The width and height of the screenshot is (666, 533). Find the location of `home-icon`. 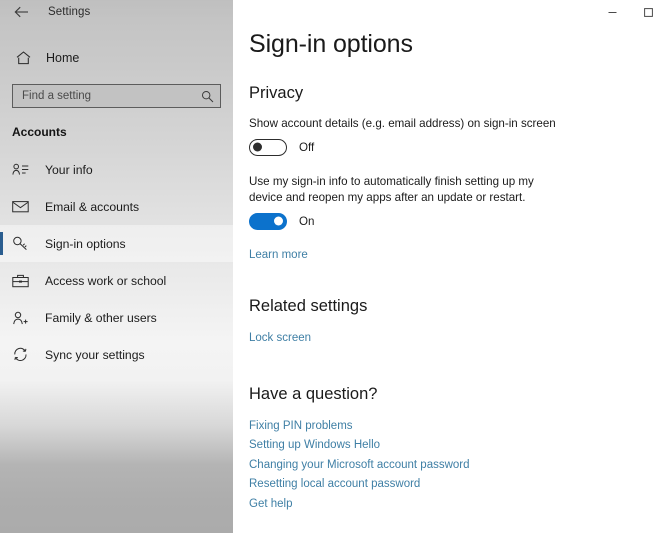

home-icon is located at coordinates (23, 58).